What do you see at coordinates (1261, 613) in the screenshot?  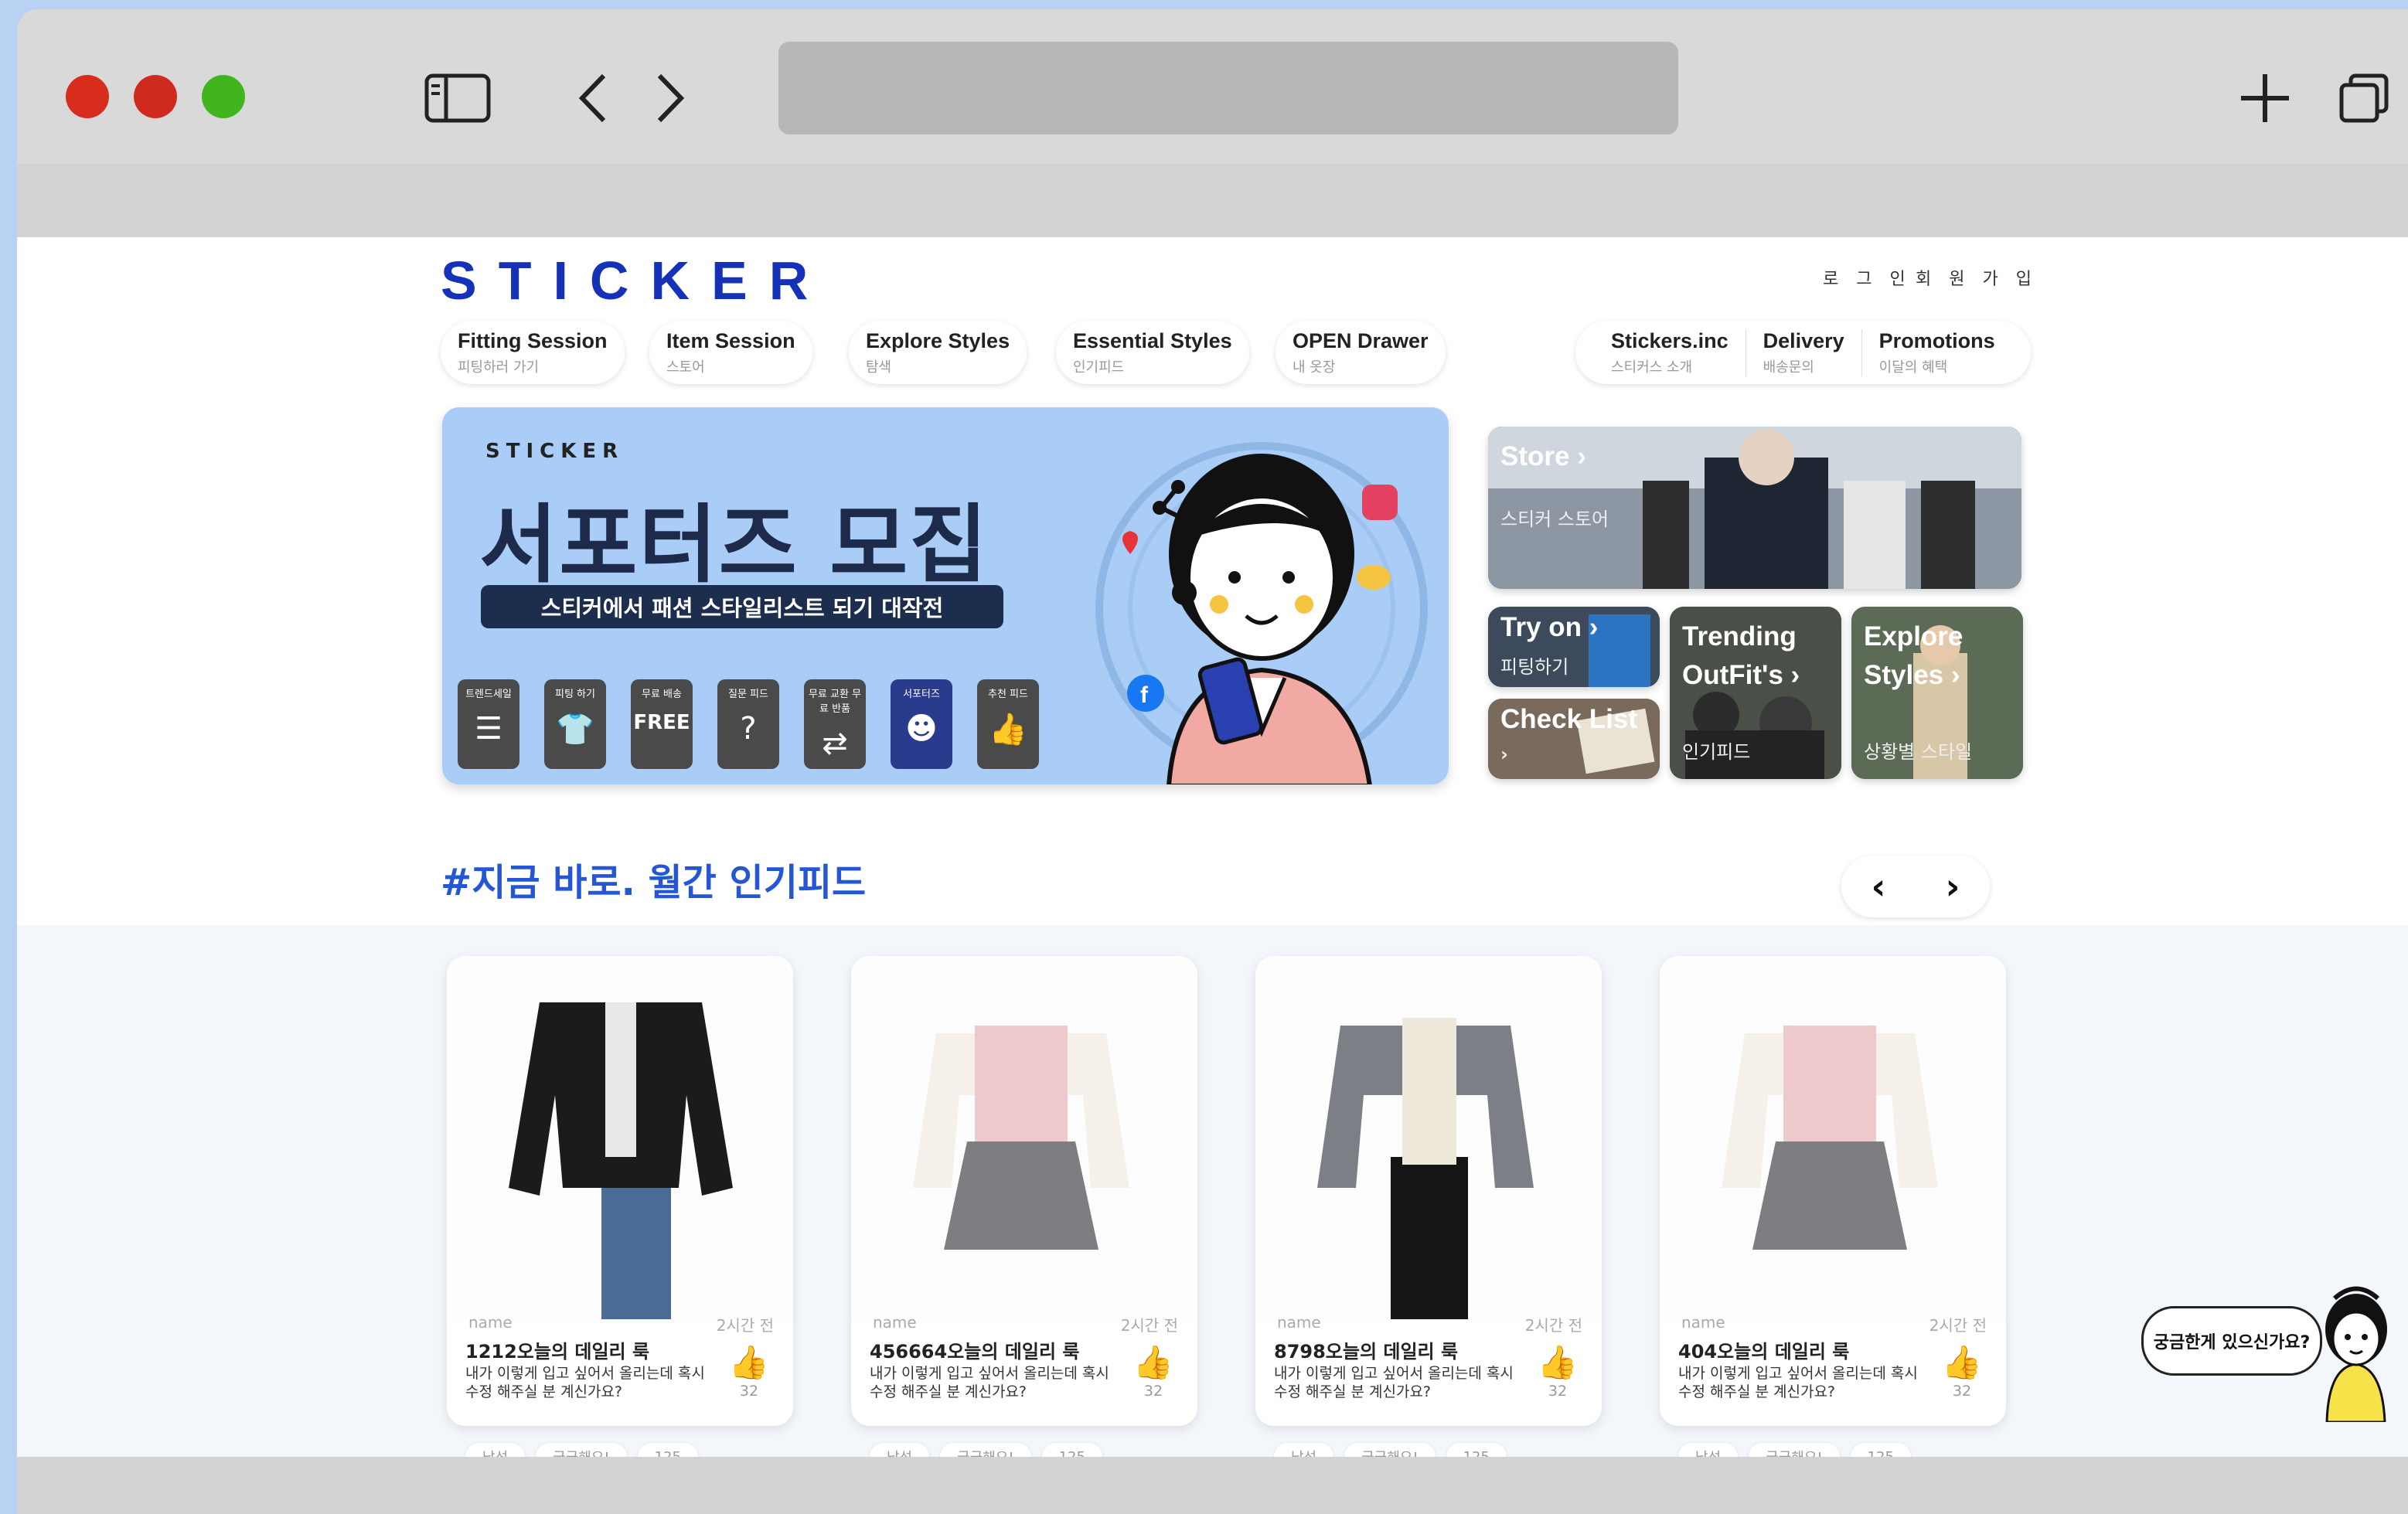 I see `supporter-illustration: f` at bounding box center [1261, 613].